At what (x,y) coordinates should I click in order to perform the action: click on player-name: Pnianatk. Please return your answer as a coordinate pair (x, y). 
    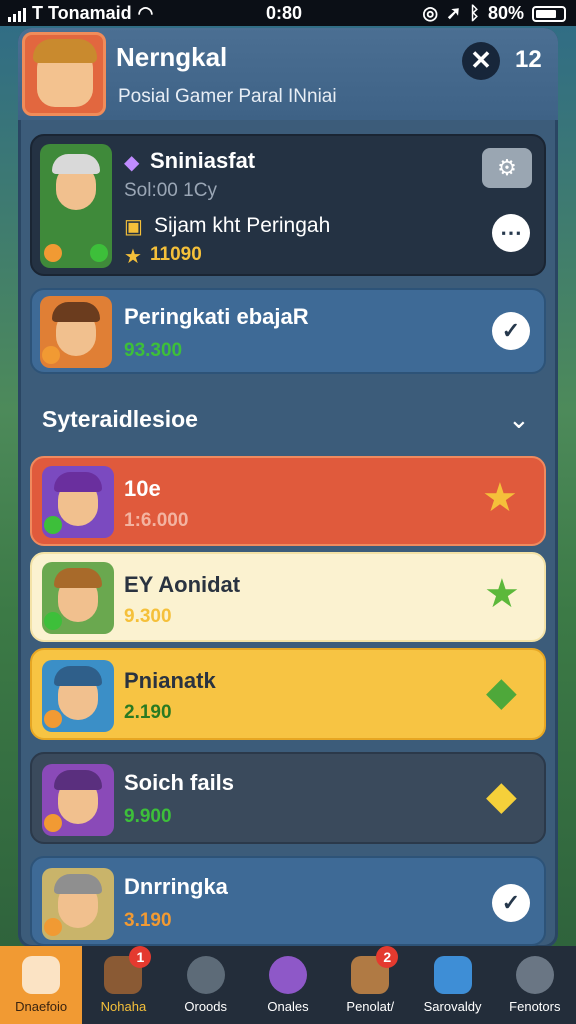
    Looking at the image, I should click on (170, 680).